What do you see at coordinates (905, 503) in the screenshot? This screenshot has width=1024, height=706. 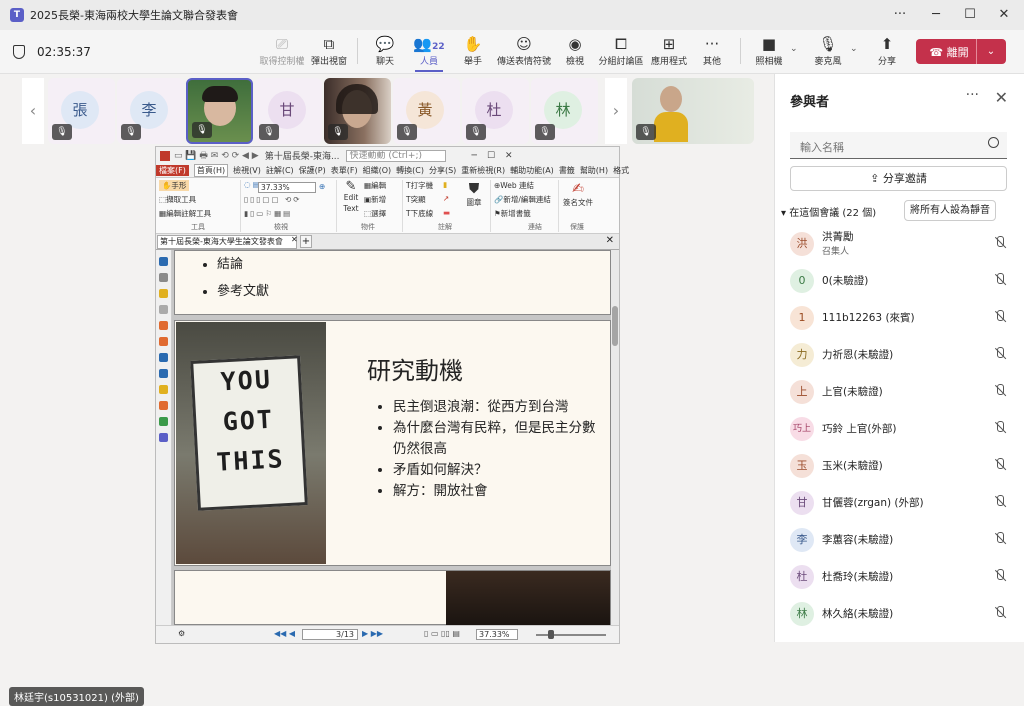 I see `participant-row: 甘甘儷蓉(zrgan) (外部)` at bounding box center [905, 503].